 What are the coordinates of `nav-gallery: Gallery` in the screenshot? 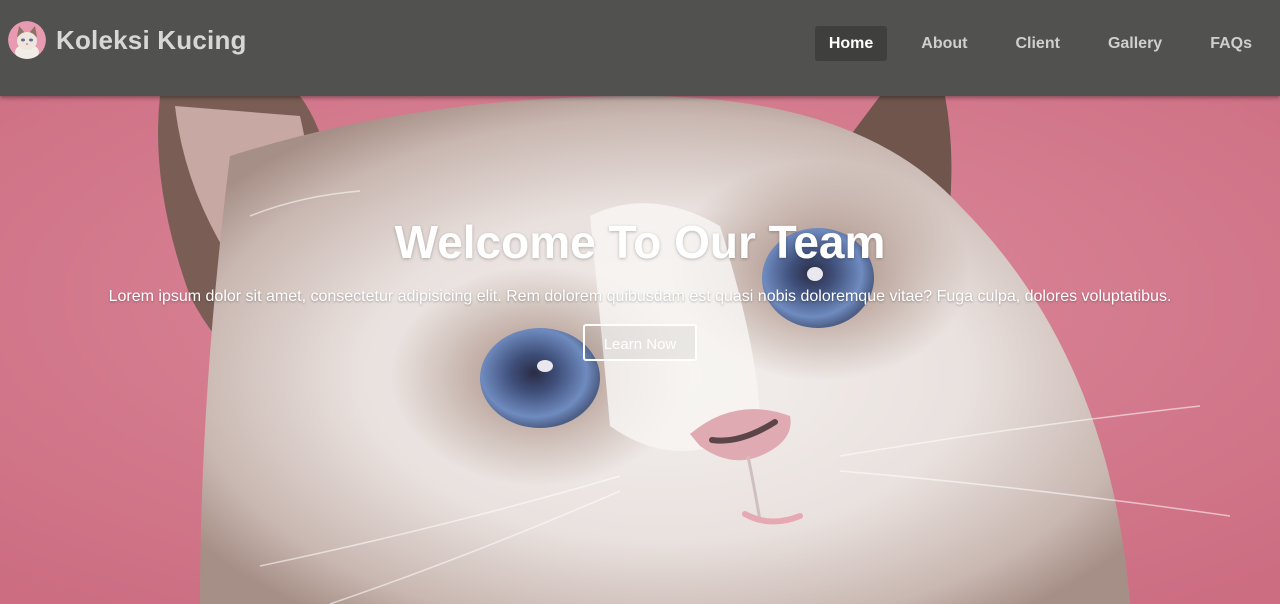 It's located at (1135, 43).